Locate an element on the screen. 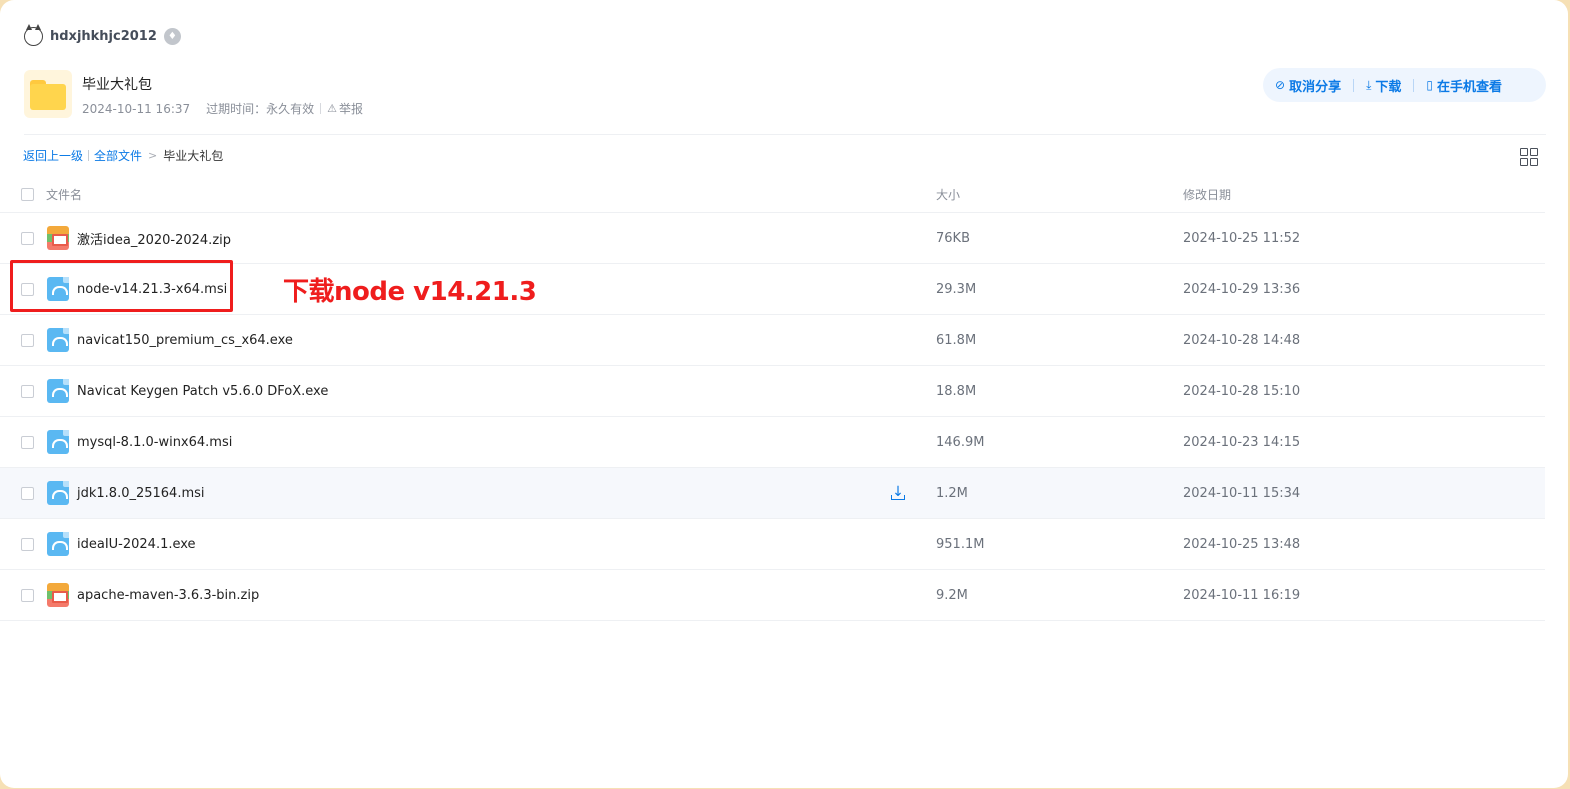  grid-view-icon is located at coordinates (1529, 157).